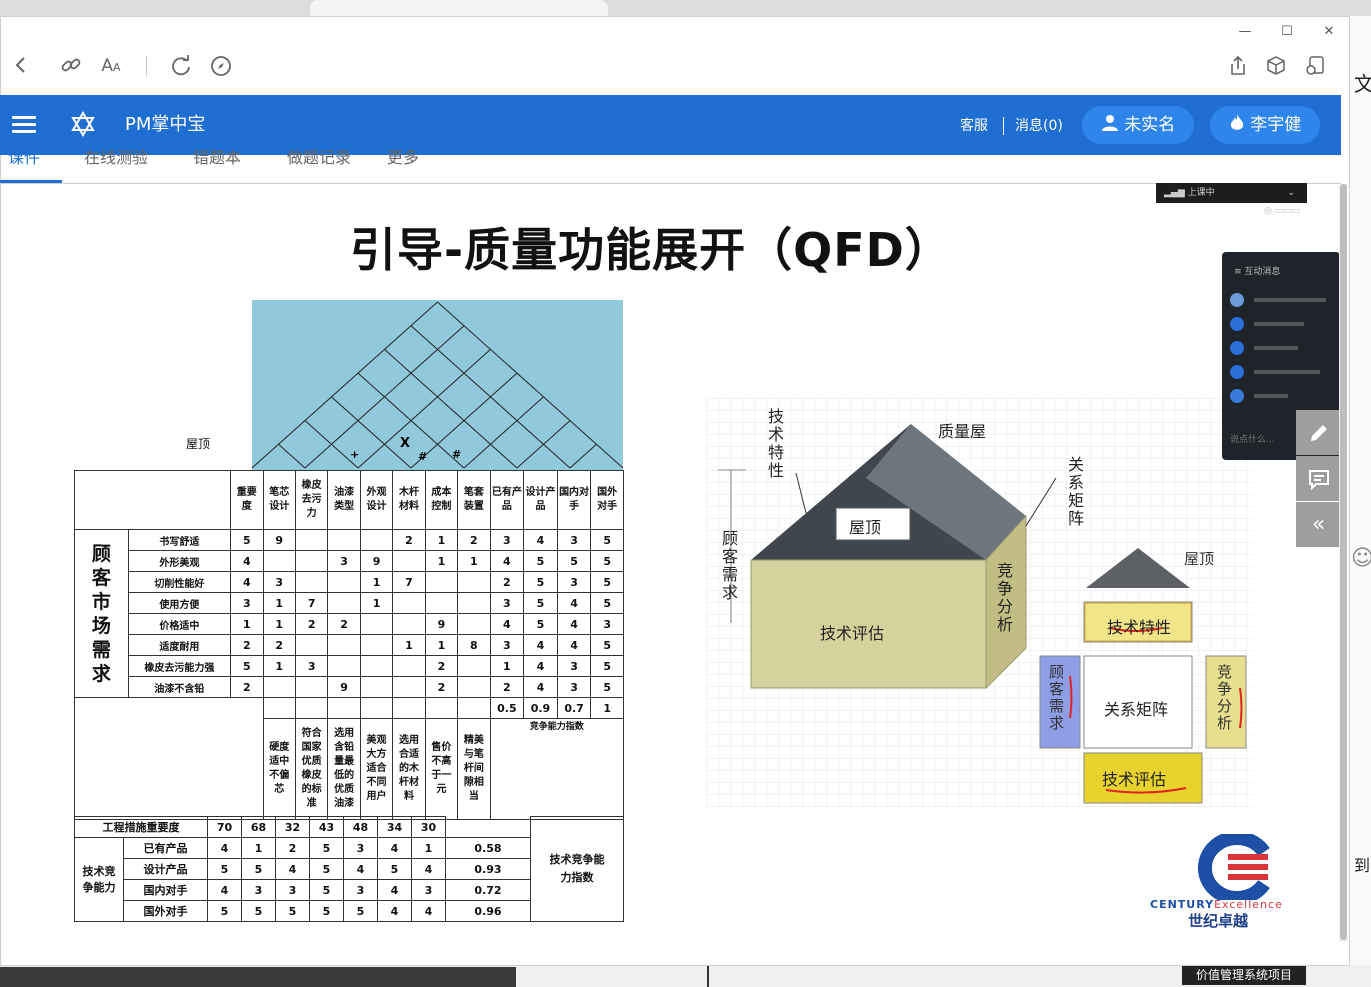 The height and width of the screenshot is (987, 1371). What do you see at coordinates (311, 603) in the screenshot?
I see `relation-cell: 7` at bounding box center [311, 603].